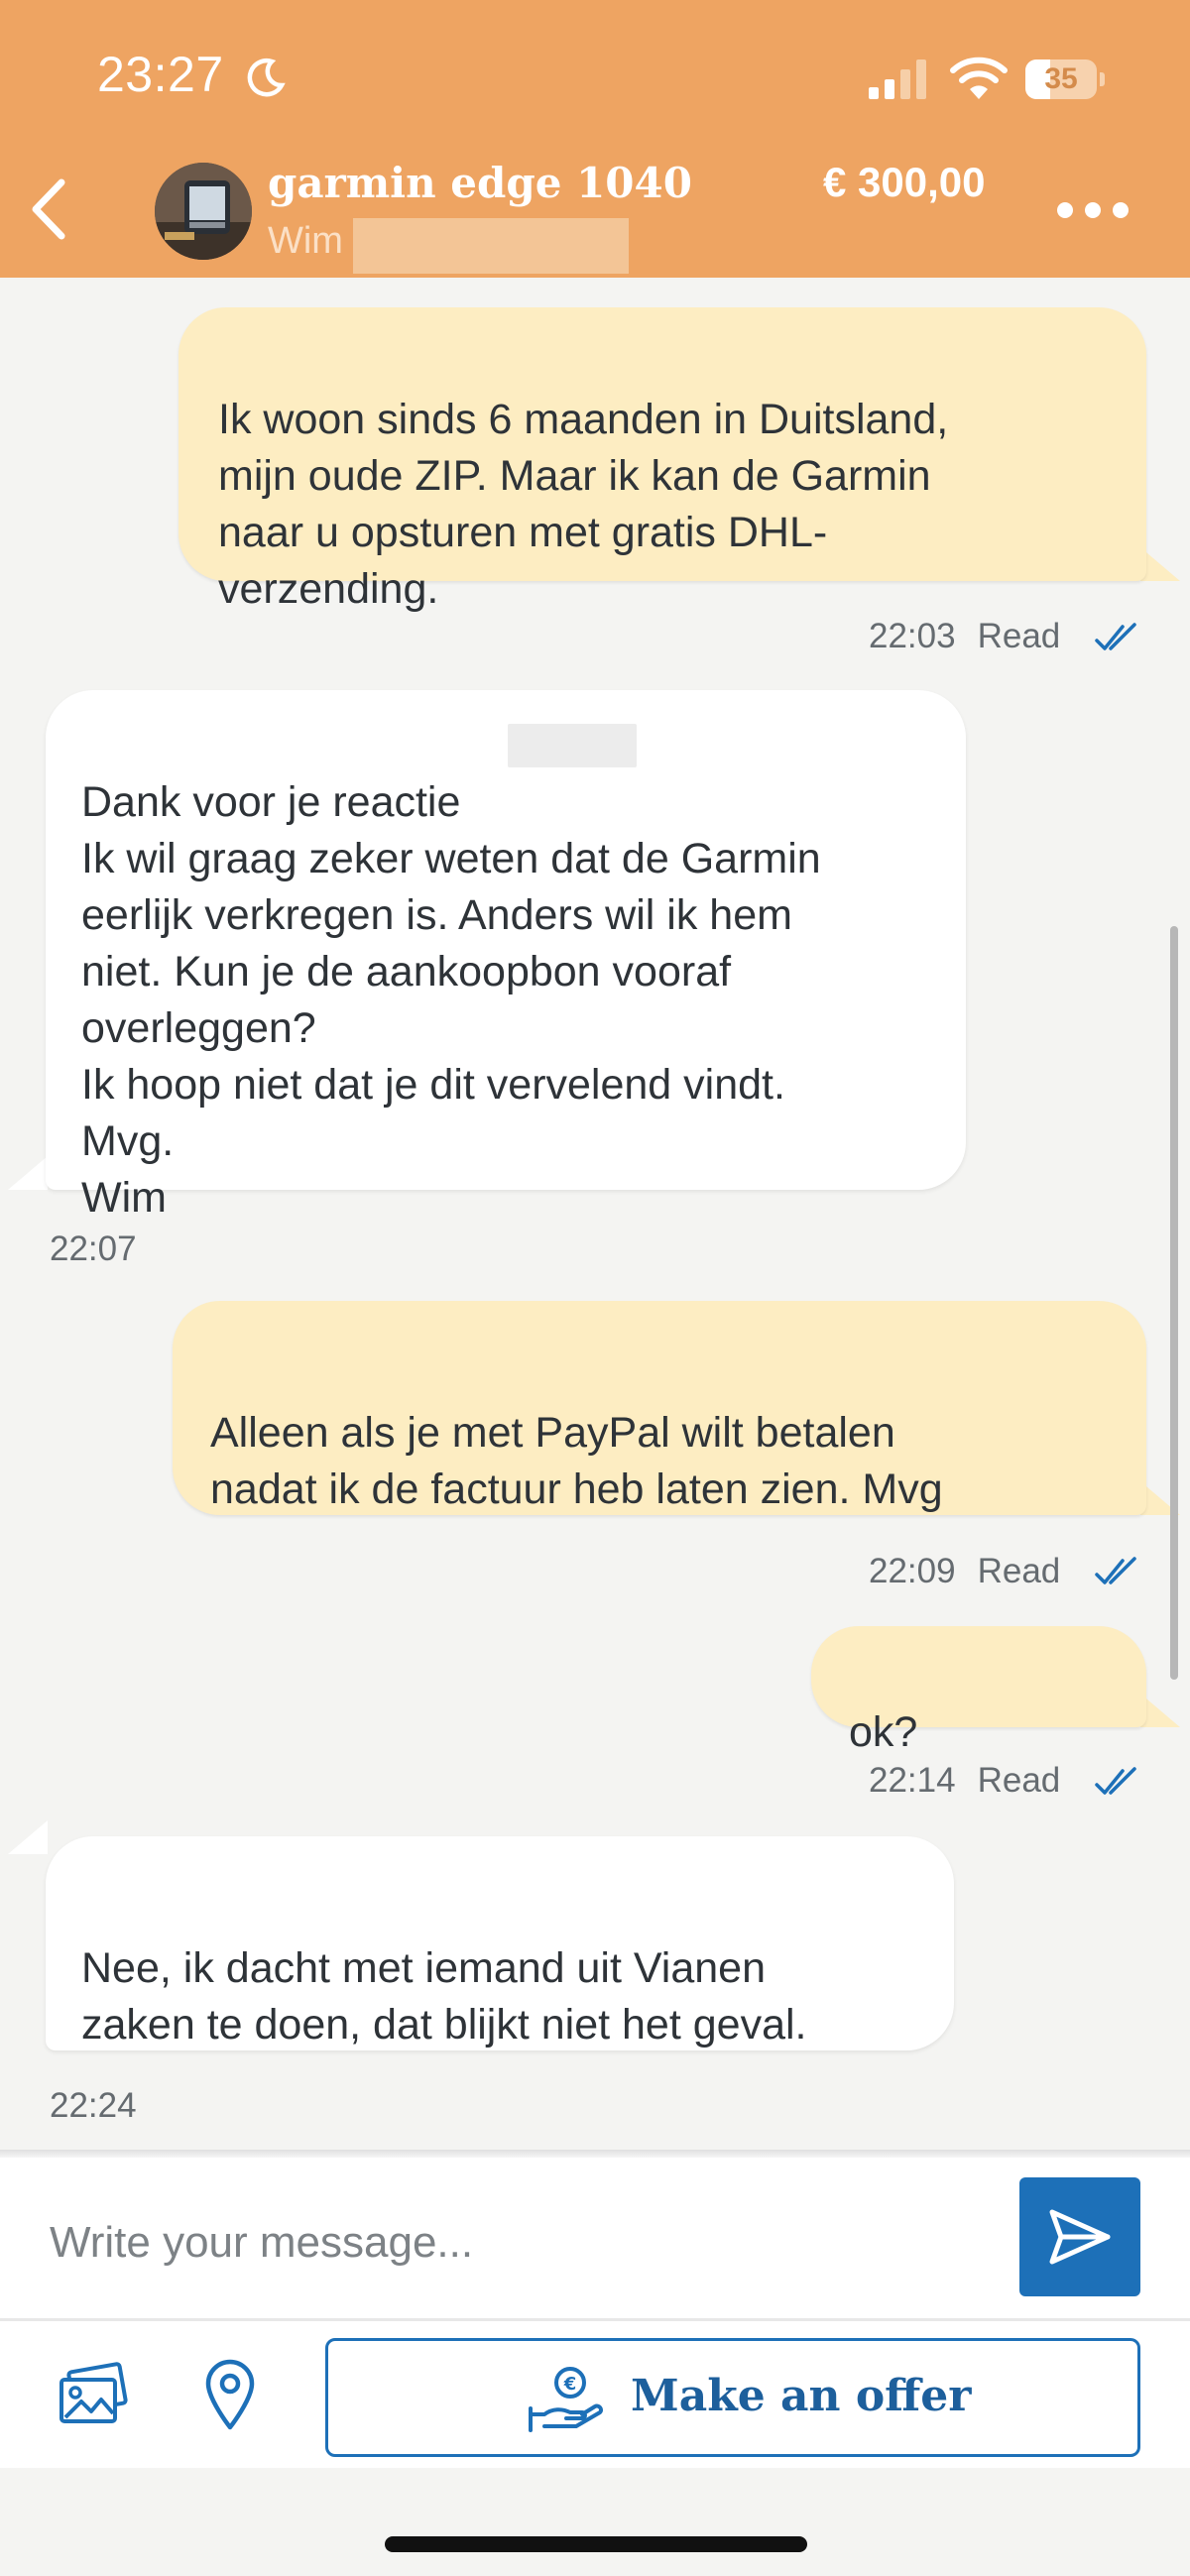 The height and width of the screenshot is (2576, 1190). What do you see at coordinates (266, 78) in the screenshot?
I see `moon-icon` at bounding box center [266, 78].